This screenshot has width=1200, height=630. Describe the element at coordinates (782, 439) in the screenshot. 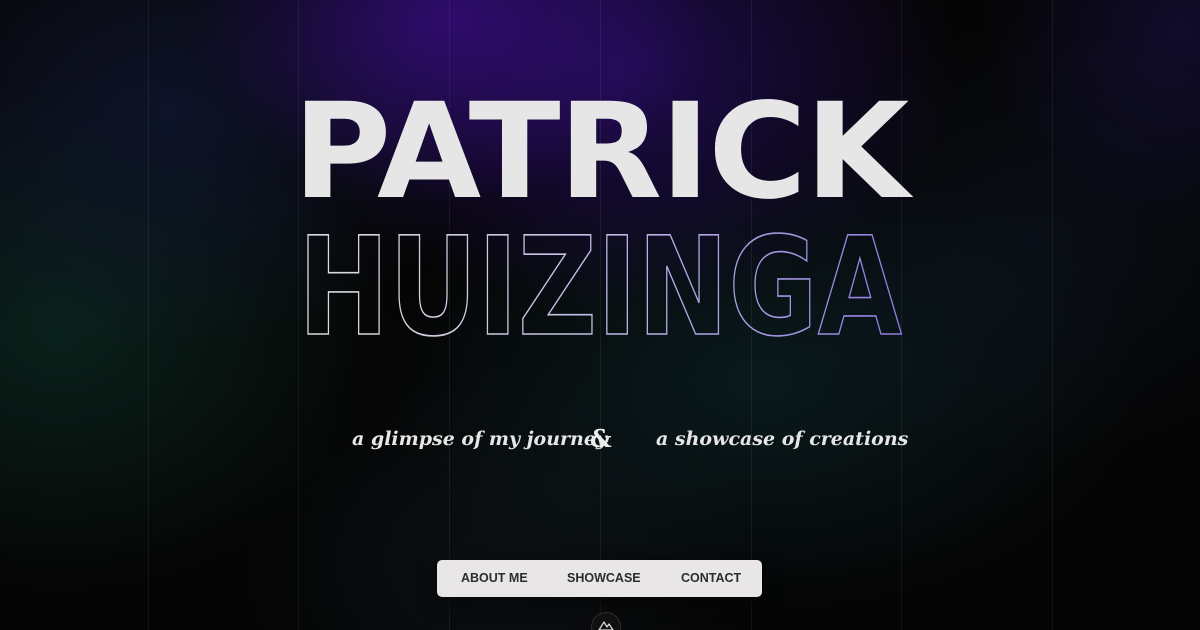

I see `tagline-creations: a showcase of creations` at that location.